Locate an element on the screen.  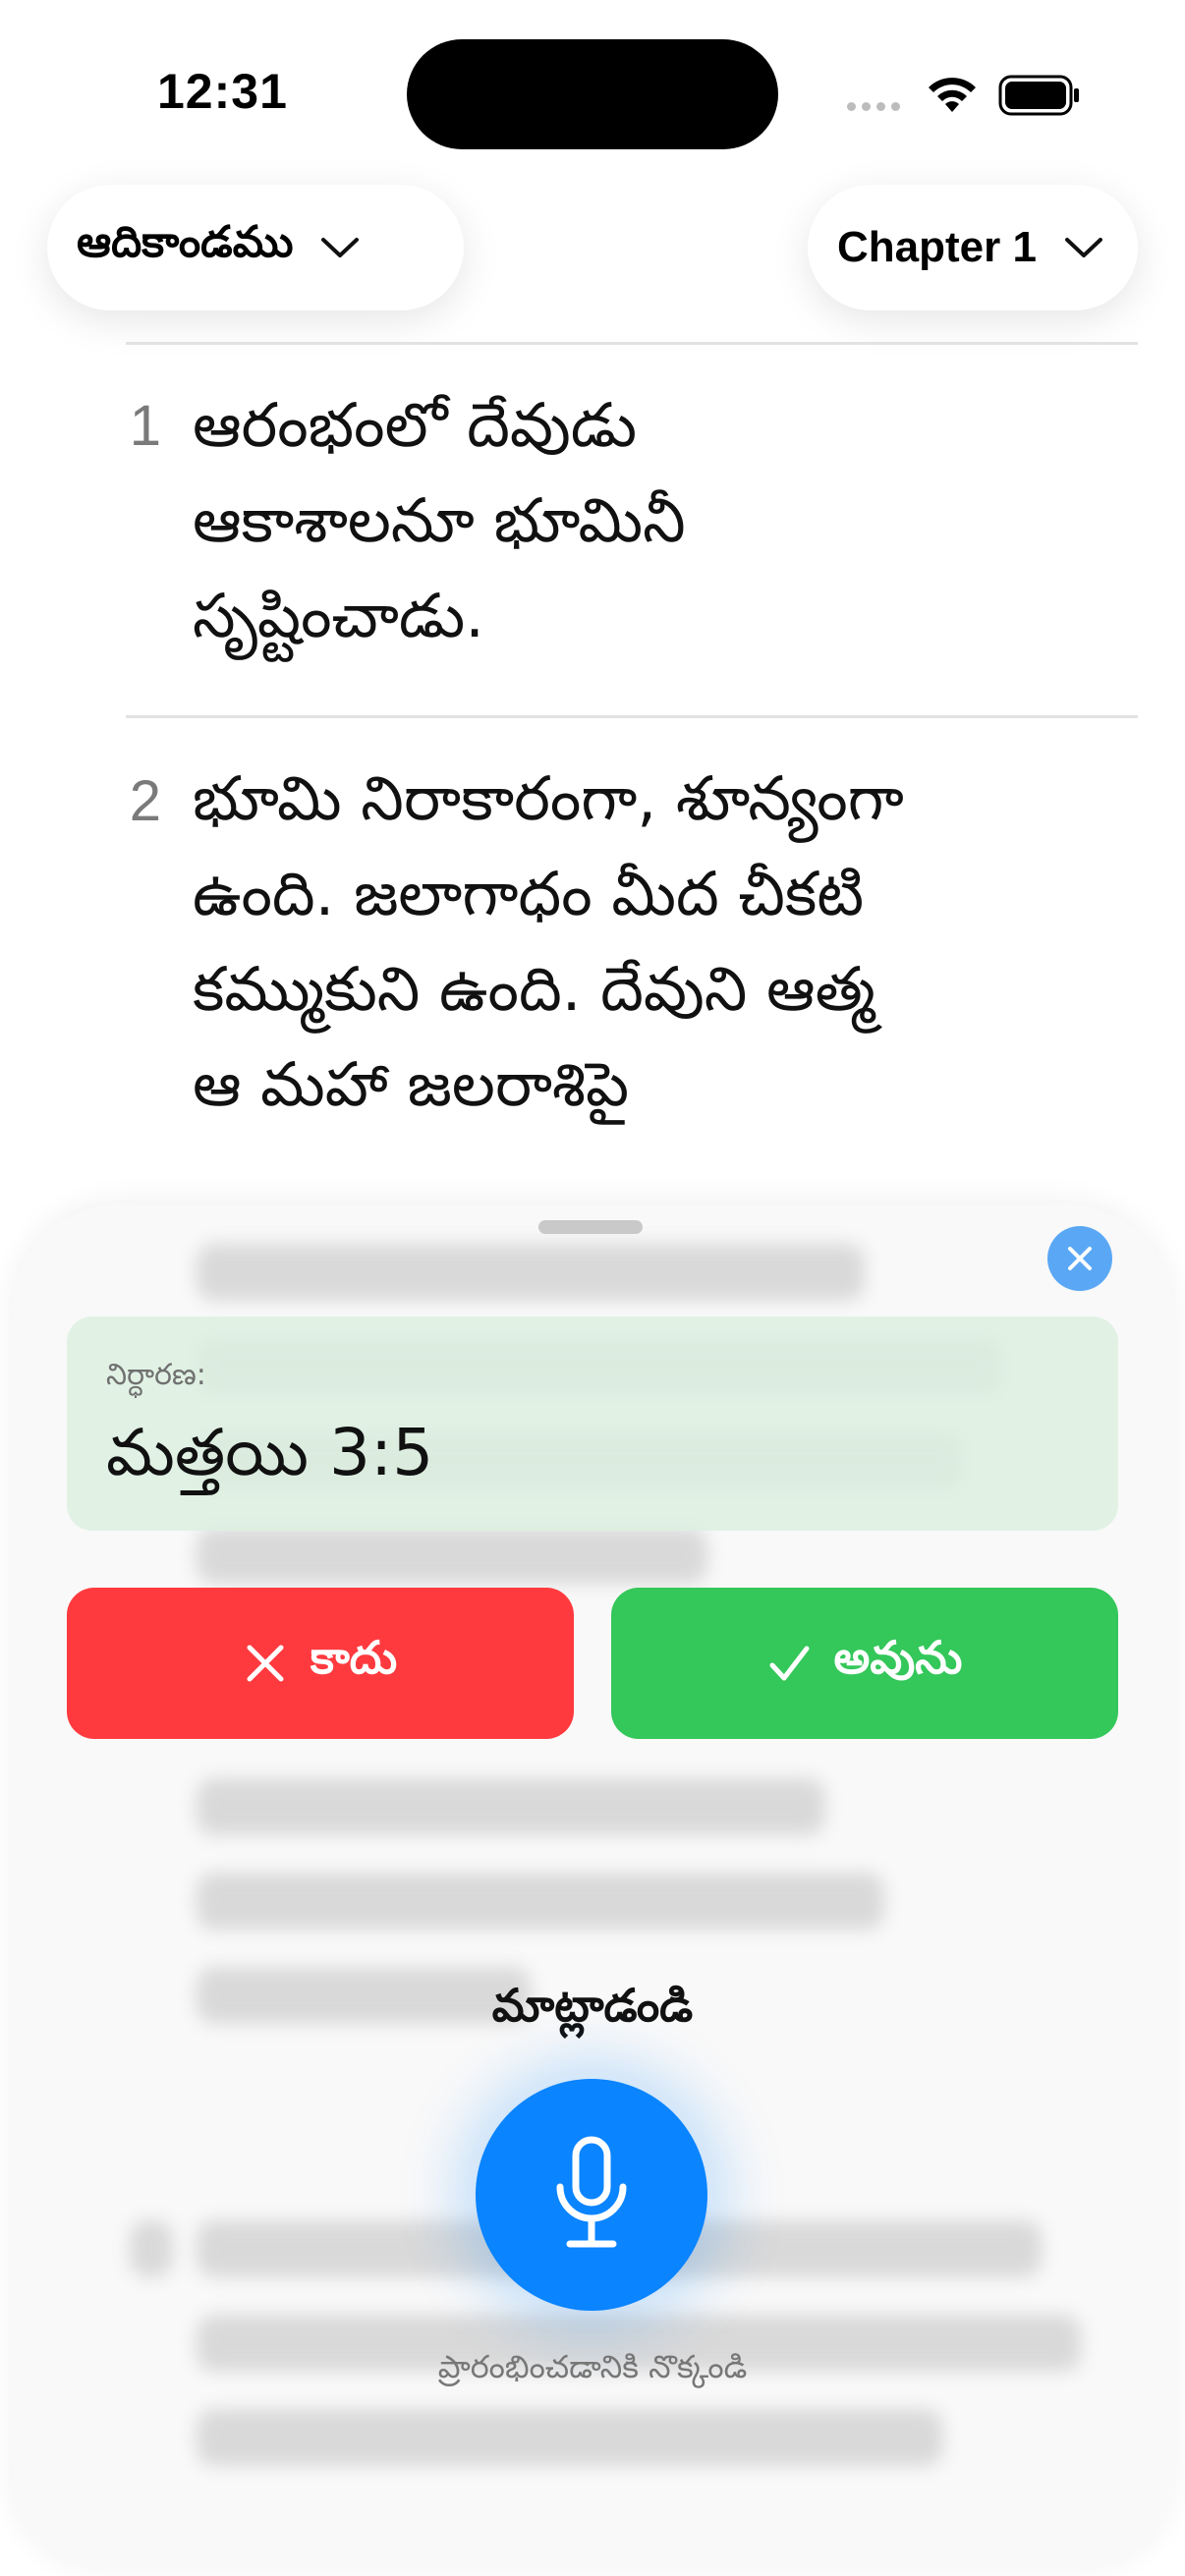
chapter-picker: Chapter 1 is located at coordinates (973, 247).